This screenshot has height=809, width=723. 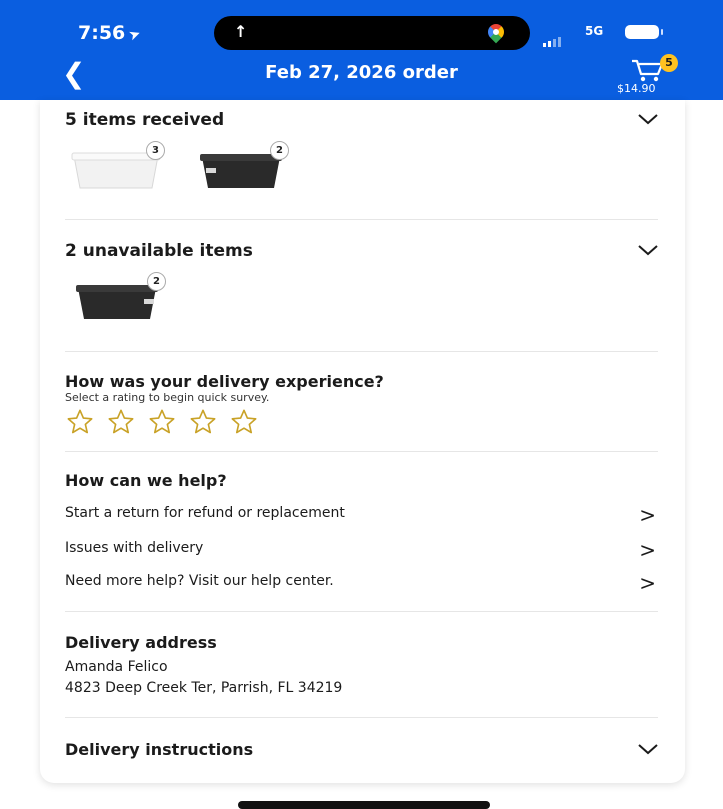 What do you see at coordinates (224, 381) in the screenshot?
I see `survey-question: How was your delivery experience?` at bounding box center [224, 381].